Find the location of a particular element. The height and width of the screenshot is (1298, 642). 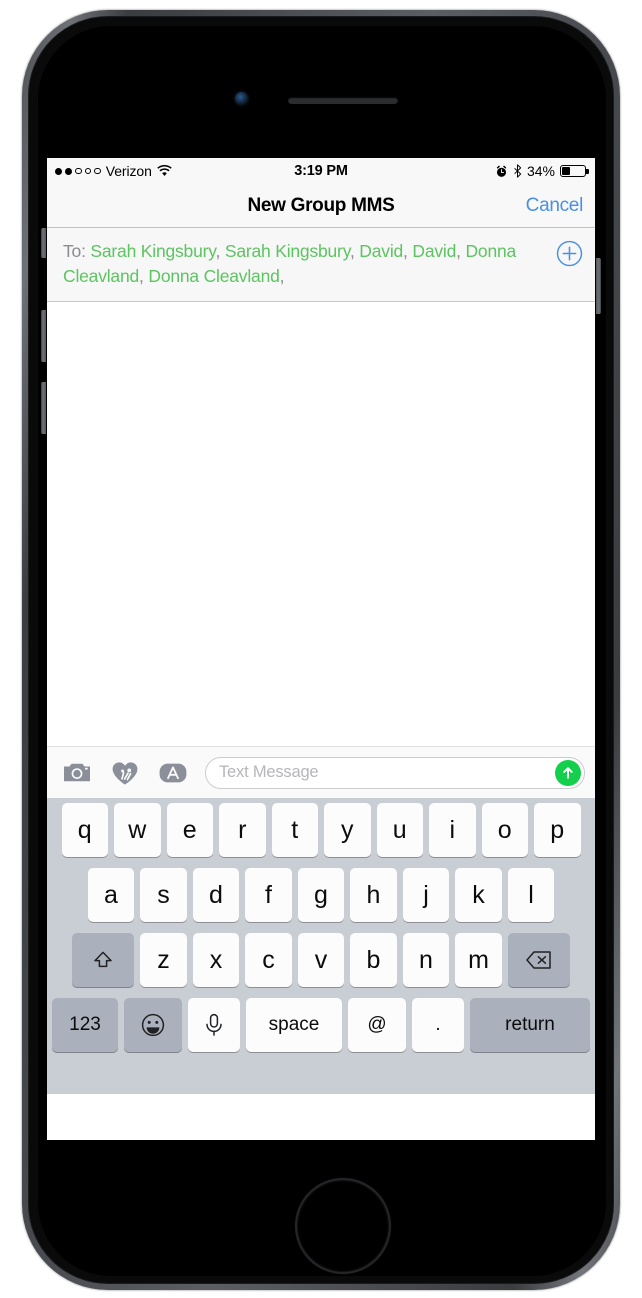

period-key: . is located at coordinates (438, 1025).